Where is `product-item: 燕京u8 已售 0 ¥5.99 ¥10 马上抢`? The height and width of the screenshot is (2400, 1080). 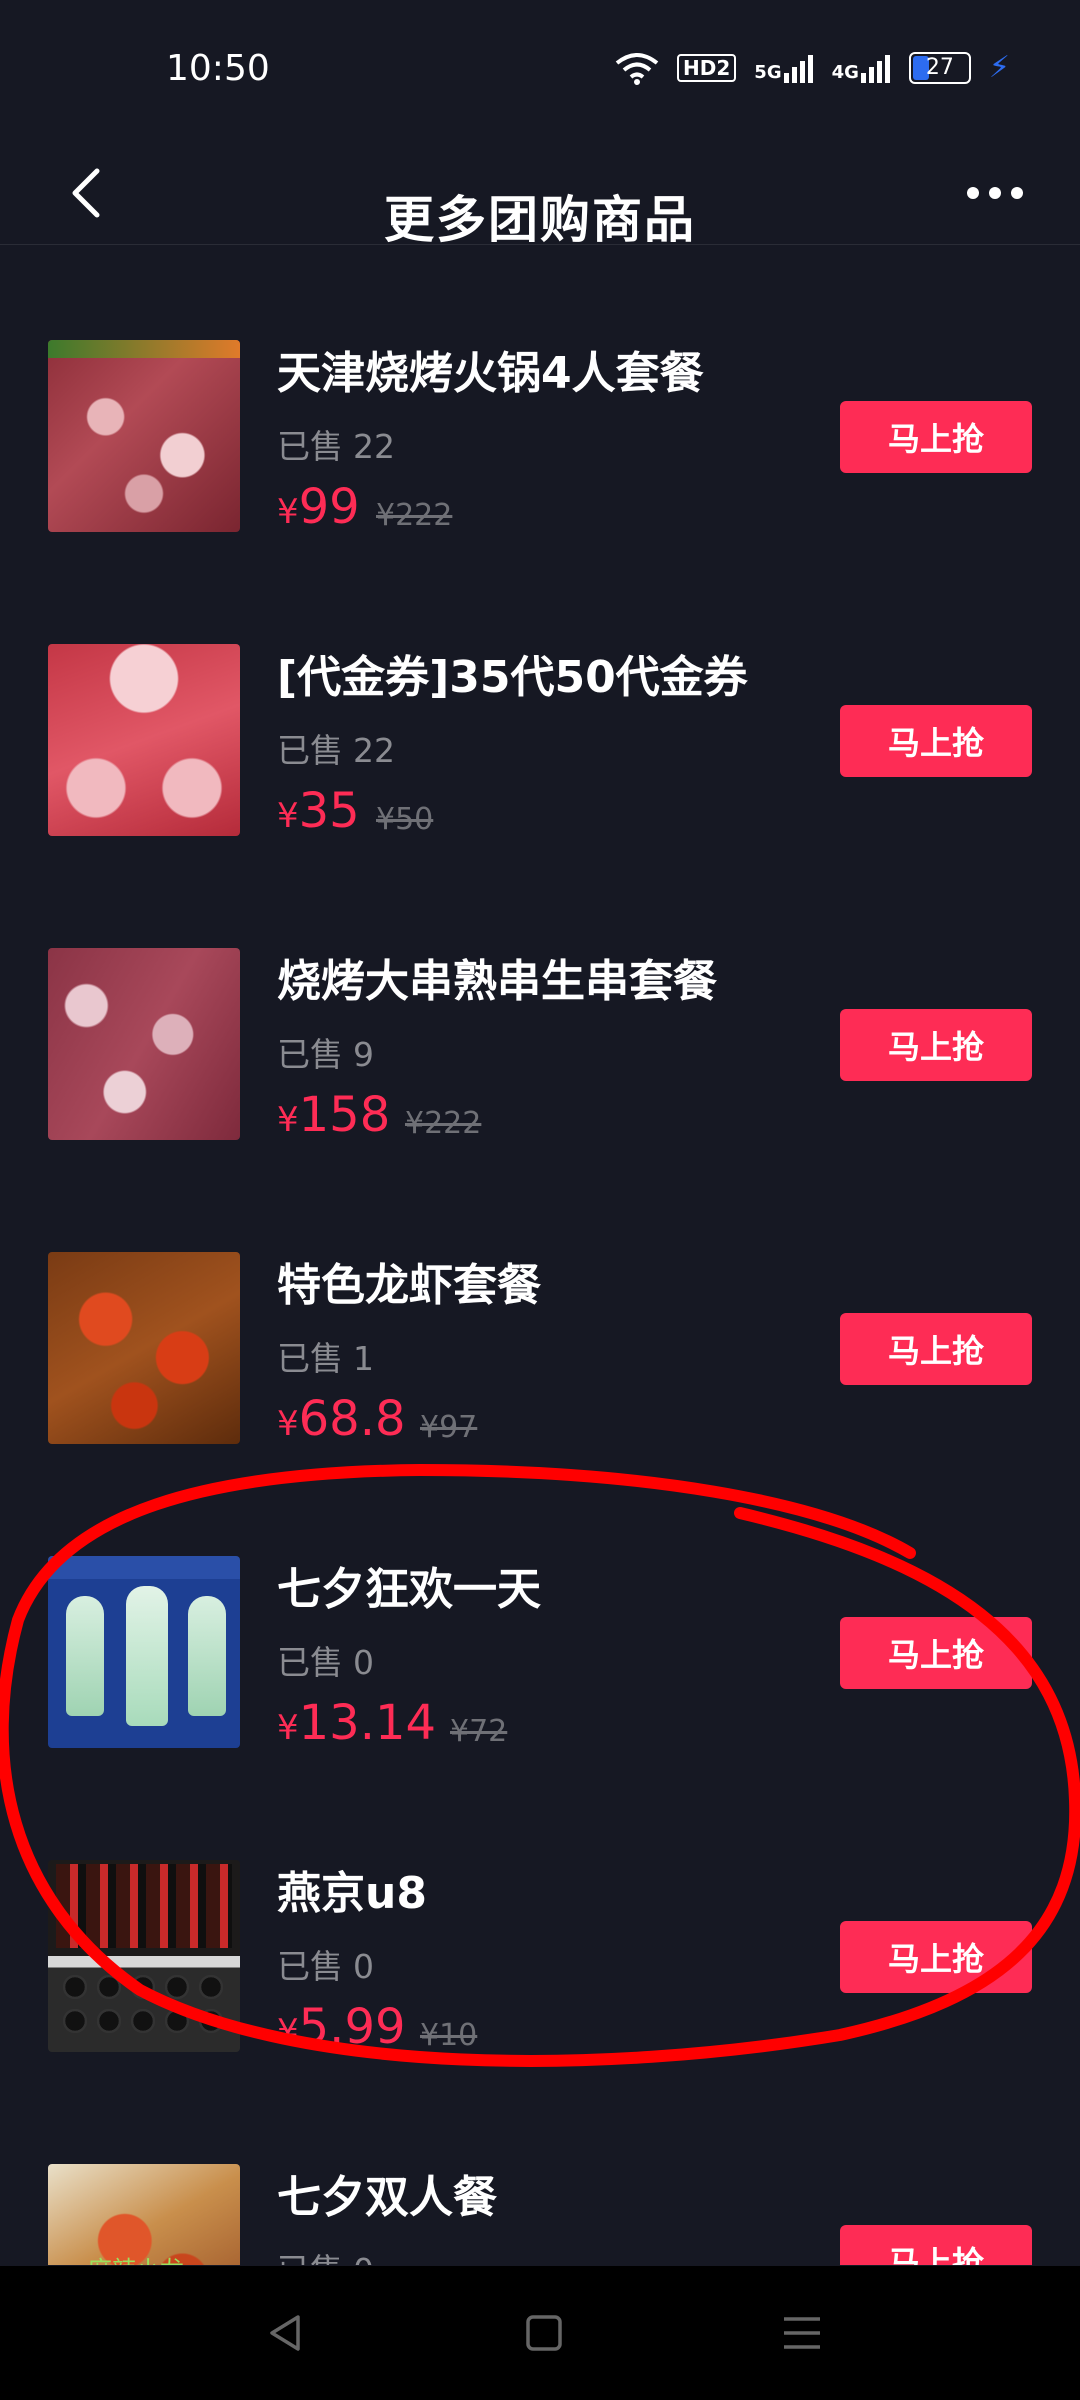
product-item: 燕京u8 已售 0 ¥5.99 ¥10 马上抢 is located at coordinates (540, 1917).